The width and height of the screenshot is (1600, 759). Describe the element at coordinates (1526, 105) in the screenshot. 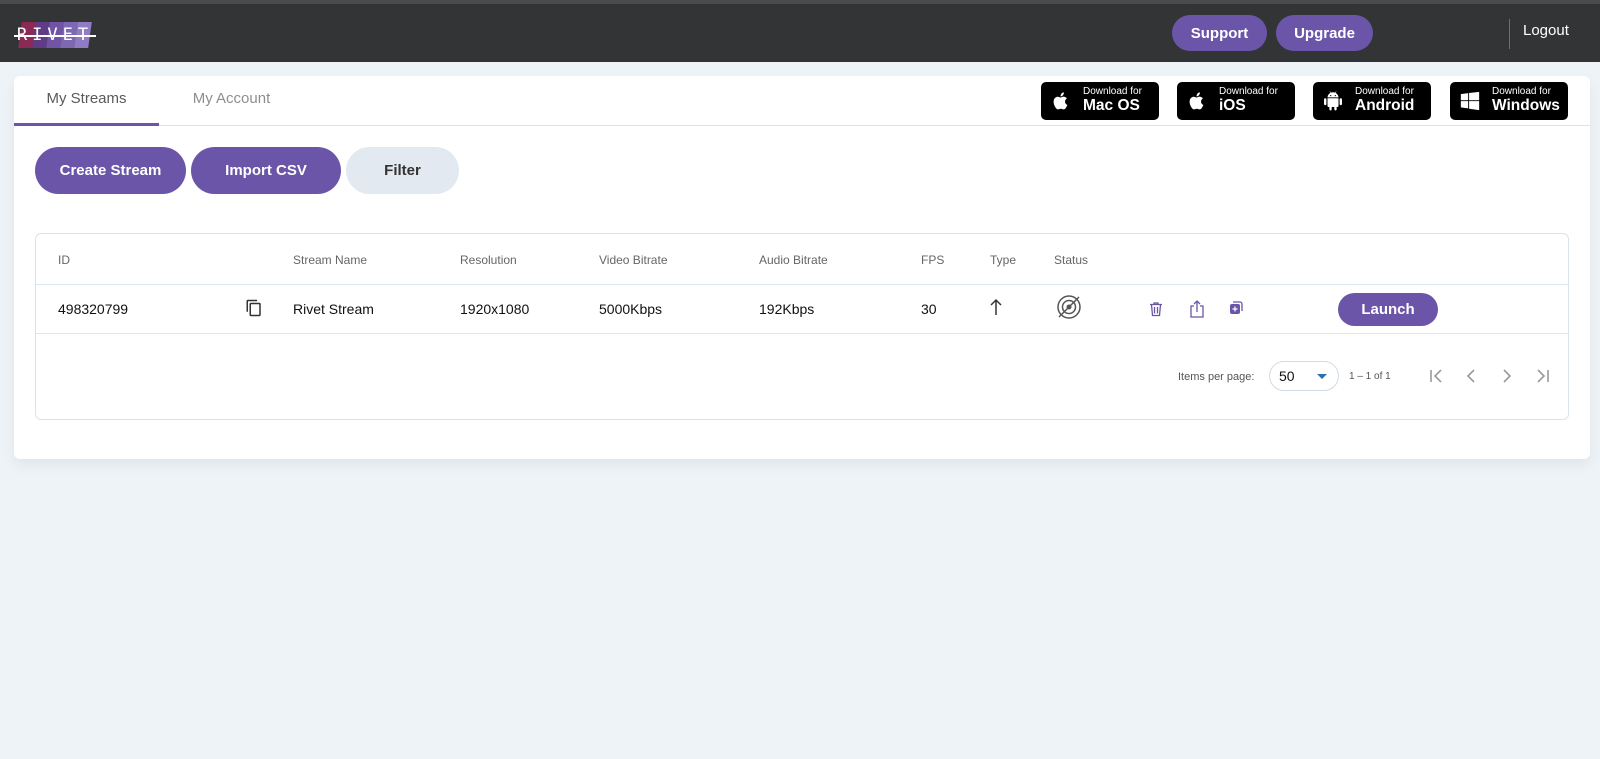

I see `download-windows-label: Windows` at that location.